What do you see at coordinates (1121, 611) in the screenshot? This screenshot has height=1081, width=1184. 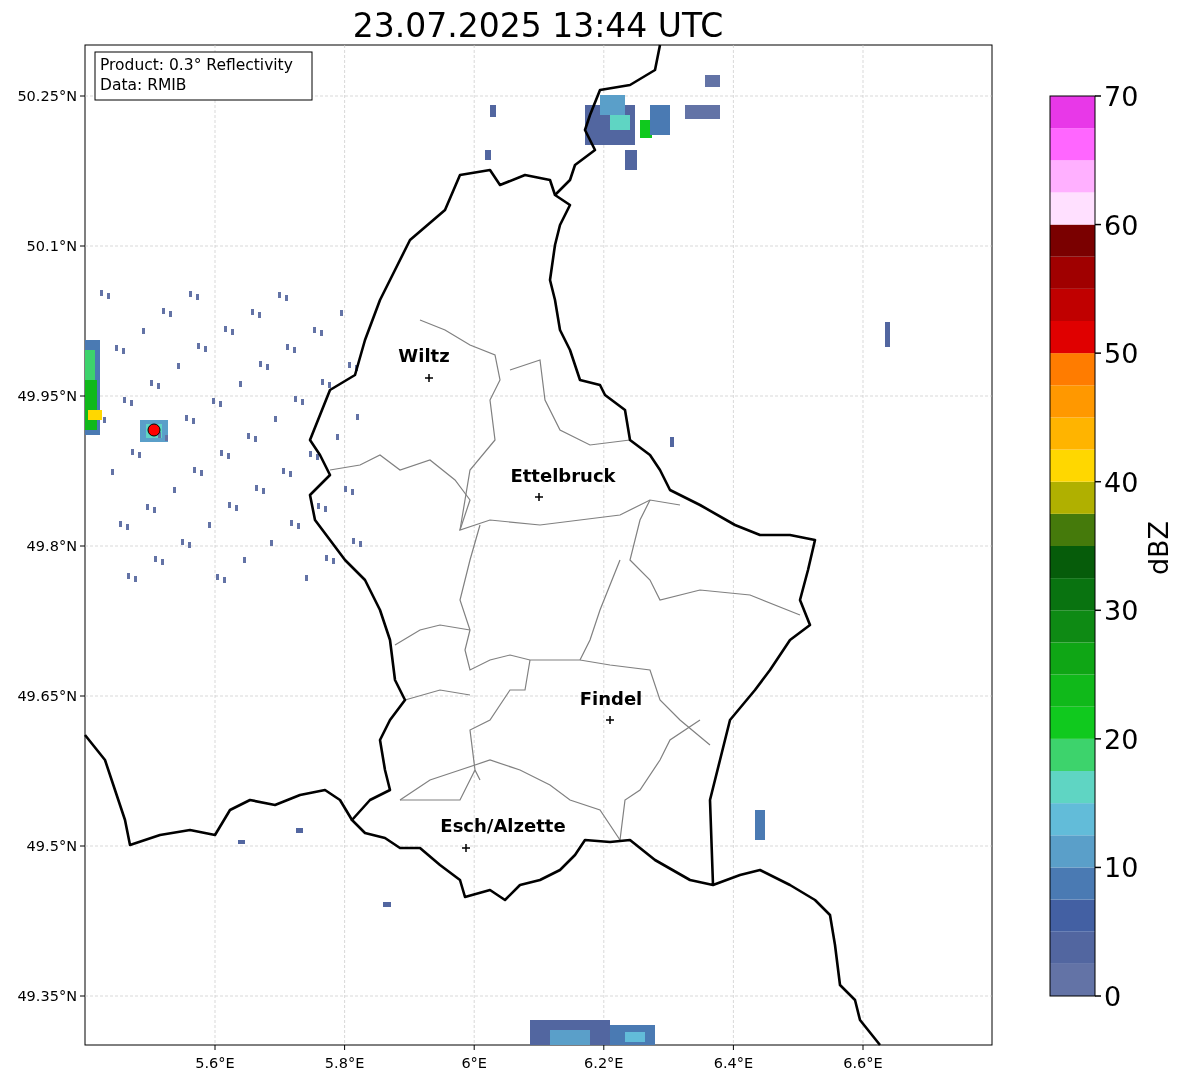 I see `colorbar-tick-label: 30` at bounding box center [1121, 611].